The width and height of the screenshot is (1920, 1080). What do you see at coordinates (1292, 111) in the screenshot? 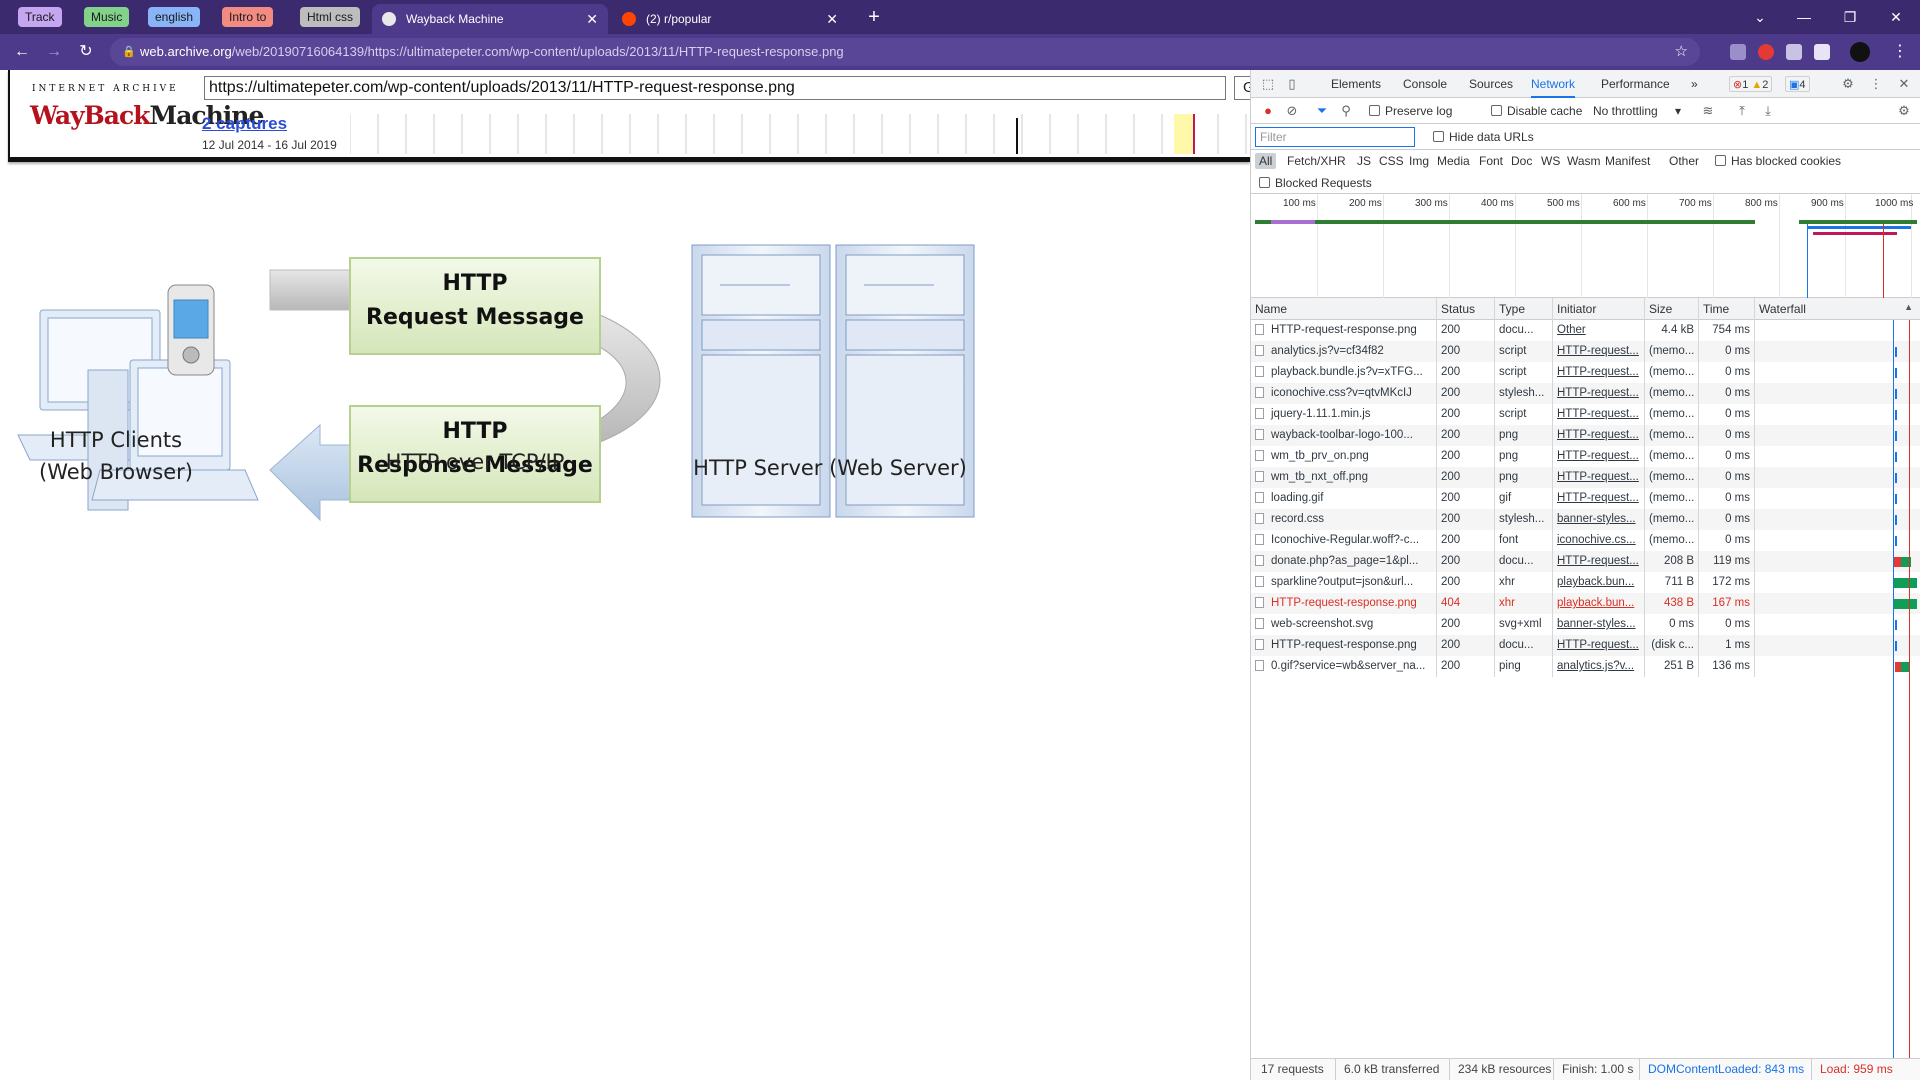
I see `clear-icon: ⊘` at bounding box center [1292, 111].